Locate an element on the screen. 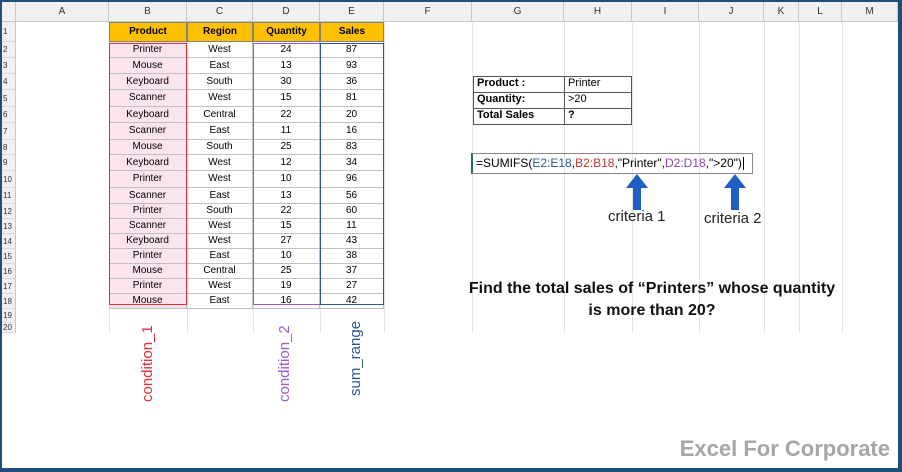 The image size is (902, 472). cell-sales: 83 is located at coordinates (352, 147).